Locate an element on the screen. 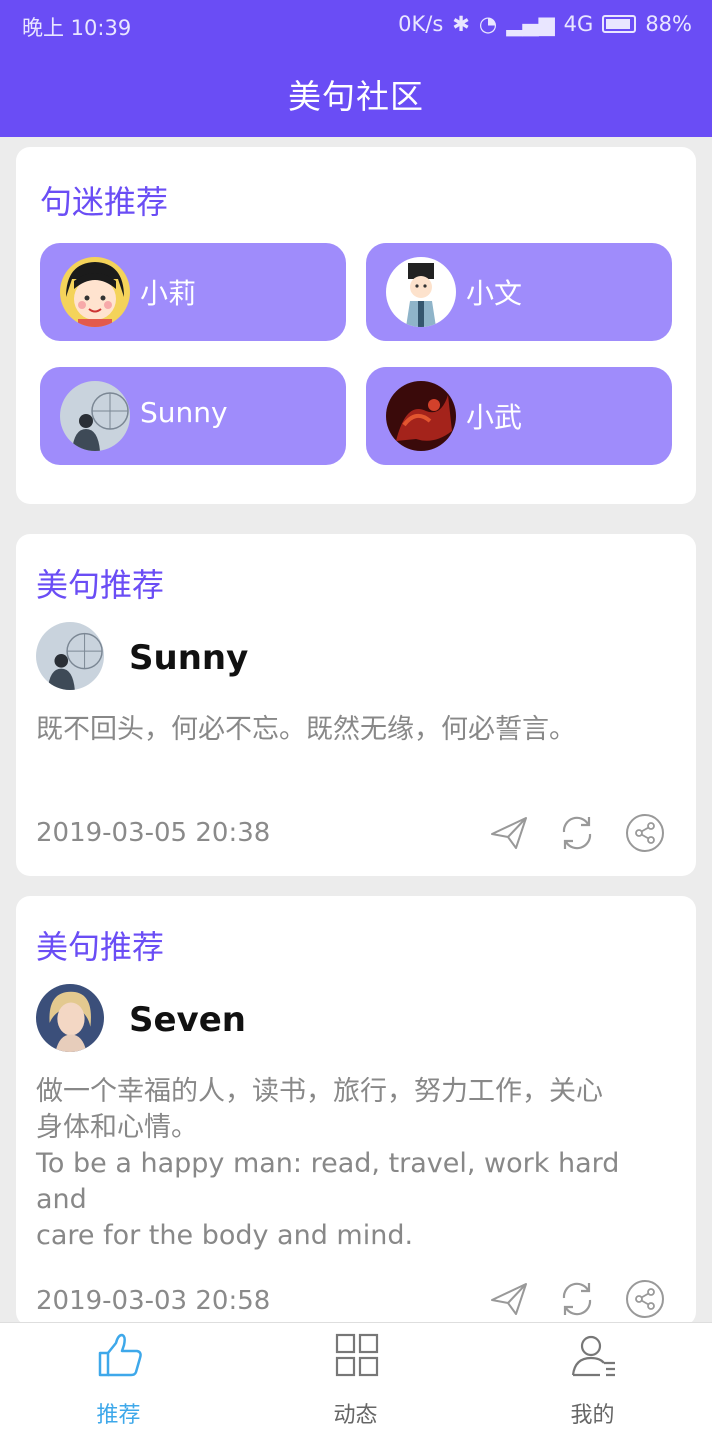 This screenshot has width=712, height=1433. signal-icon: ▂▄▆ is located at coordinates (530, 24).